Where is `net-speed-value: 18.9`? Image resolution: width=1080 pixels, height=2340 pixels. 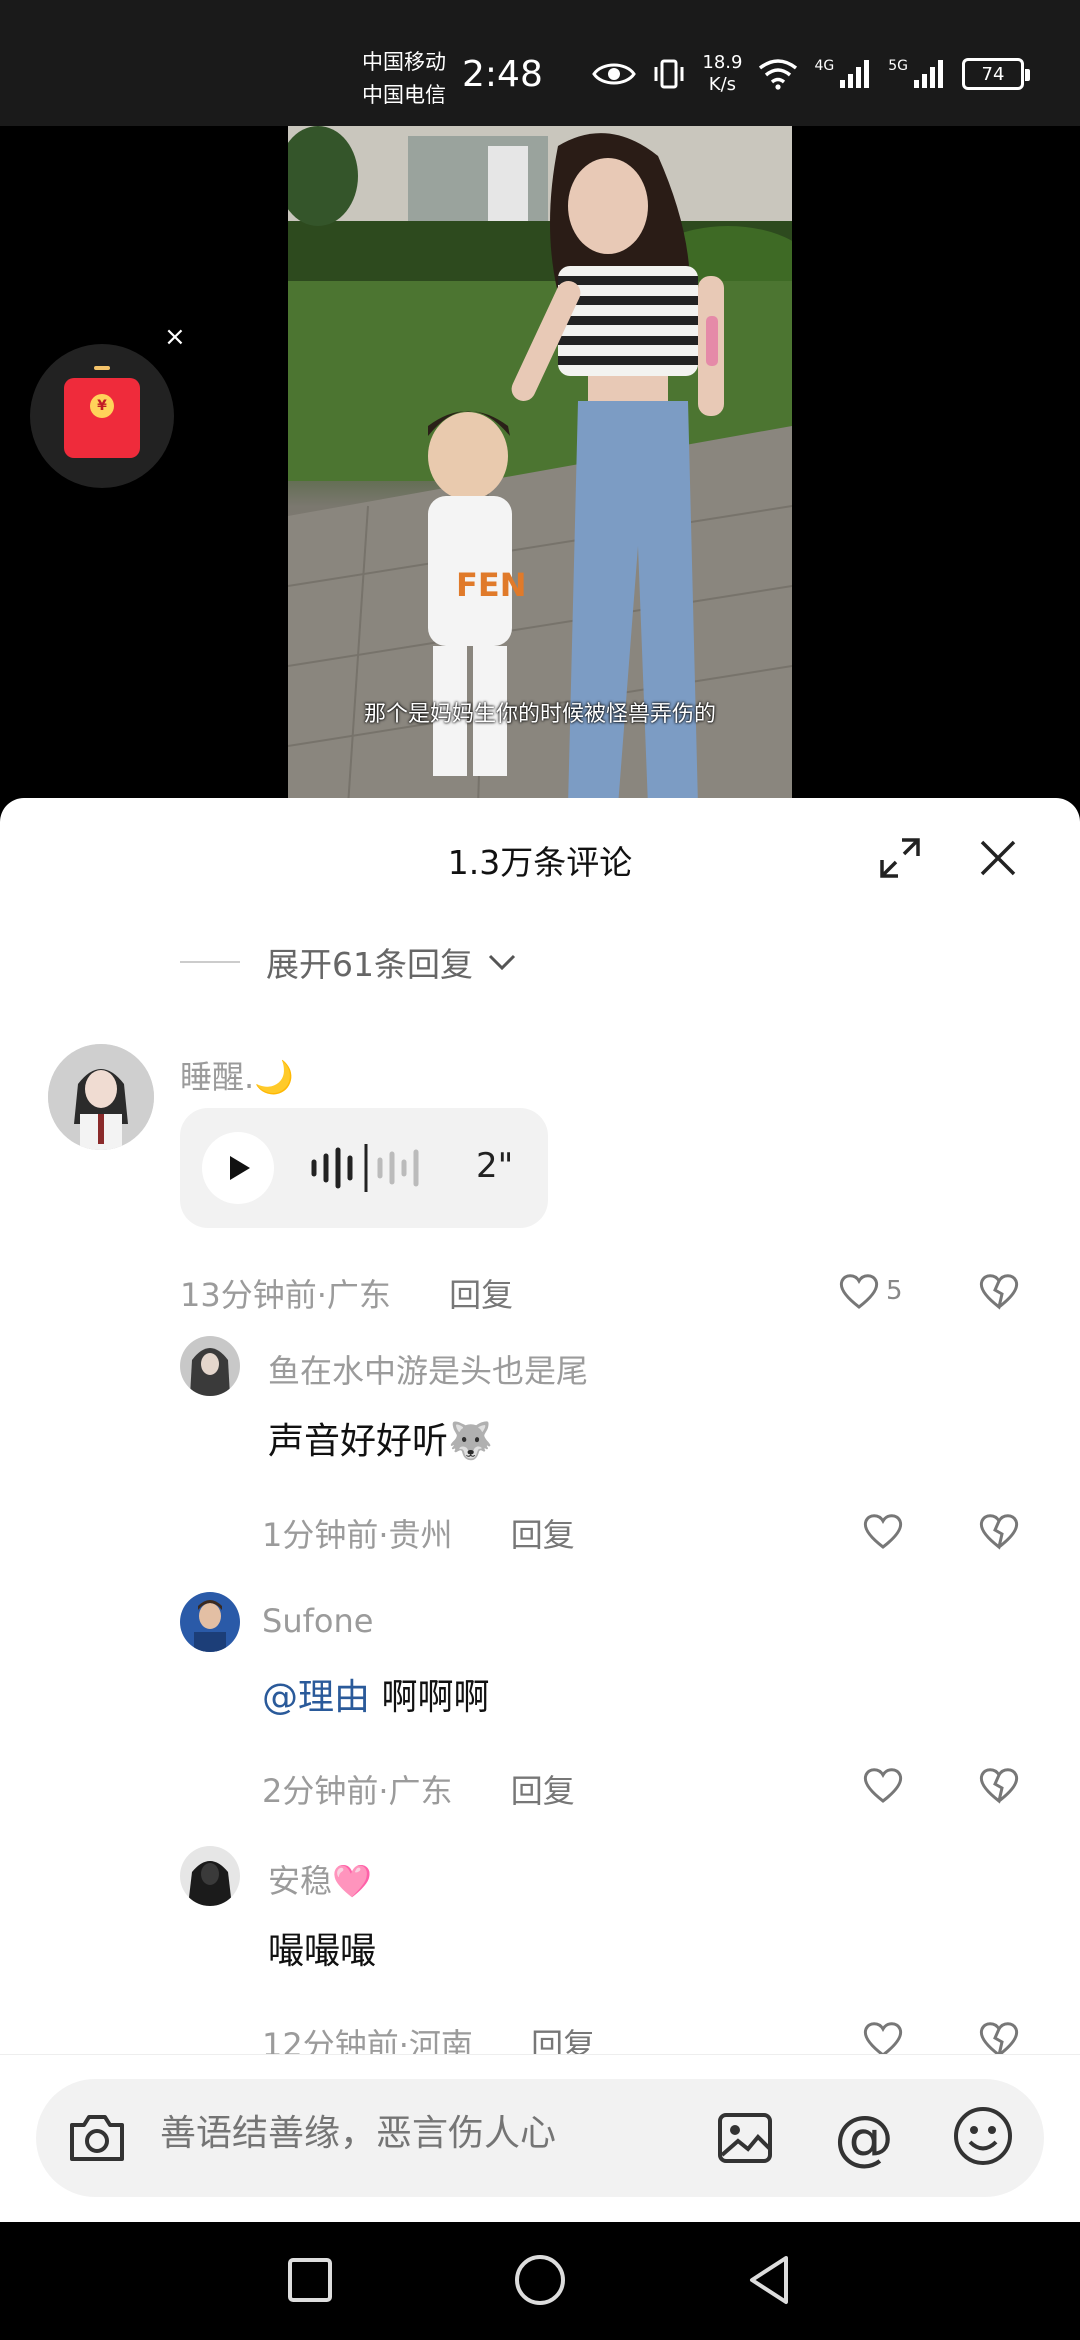
net-speed-value: 18.9 is located at coordinates (722, 62).